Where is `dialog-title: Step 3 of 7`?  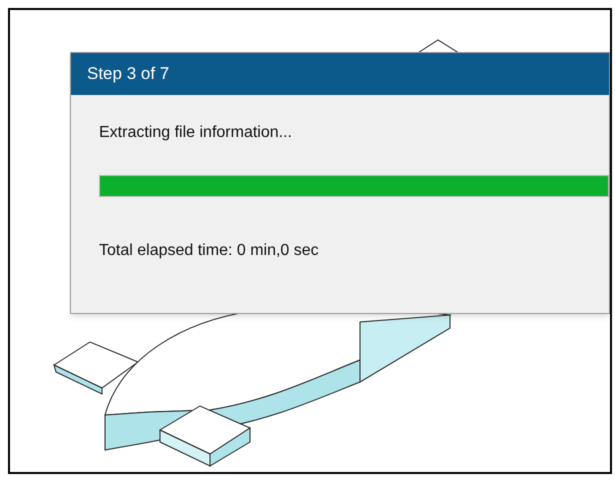
dialog-title: Step 3 of 7 is located at coordinates (128, 74).